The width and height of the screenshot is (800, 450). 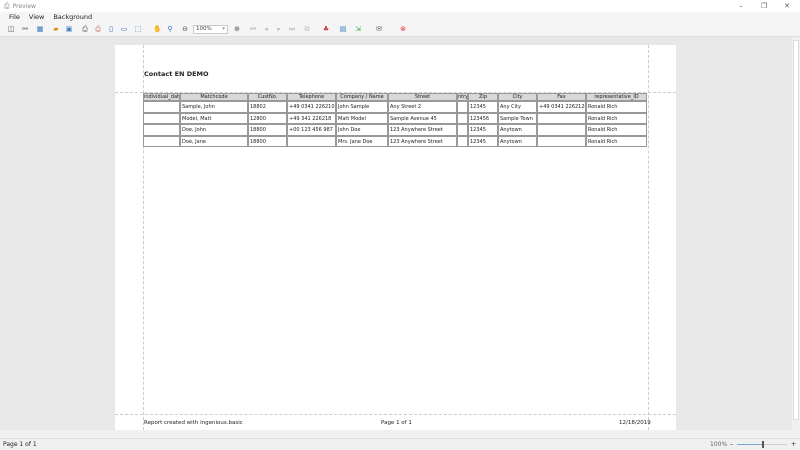 What do you see at coordinates (214, 130) in the screenshot?
I see `table-cell: Doe, John` at bounding box center [214, 130].